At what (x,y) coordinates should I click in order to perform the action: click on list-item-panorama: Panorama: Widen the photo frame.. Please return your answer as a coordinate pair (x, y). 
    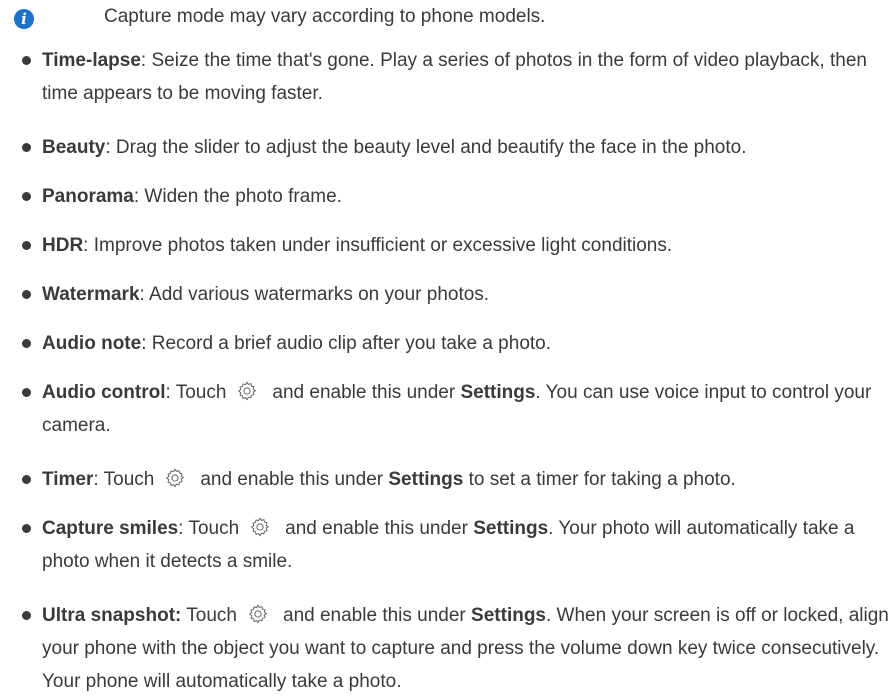
    Looking at the image, I should click on (459, 196).